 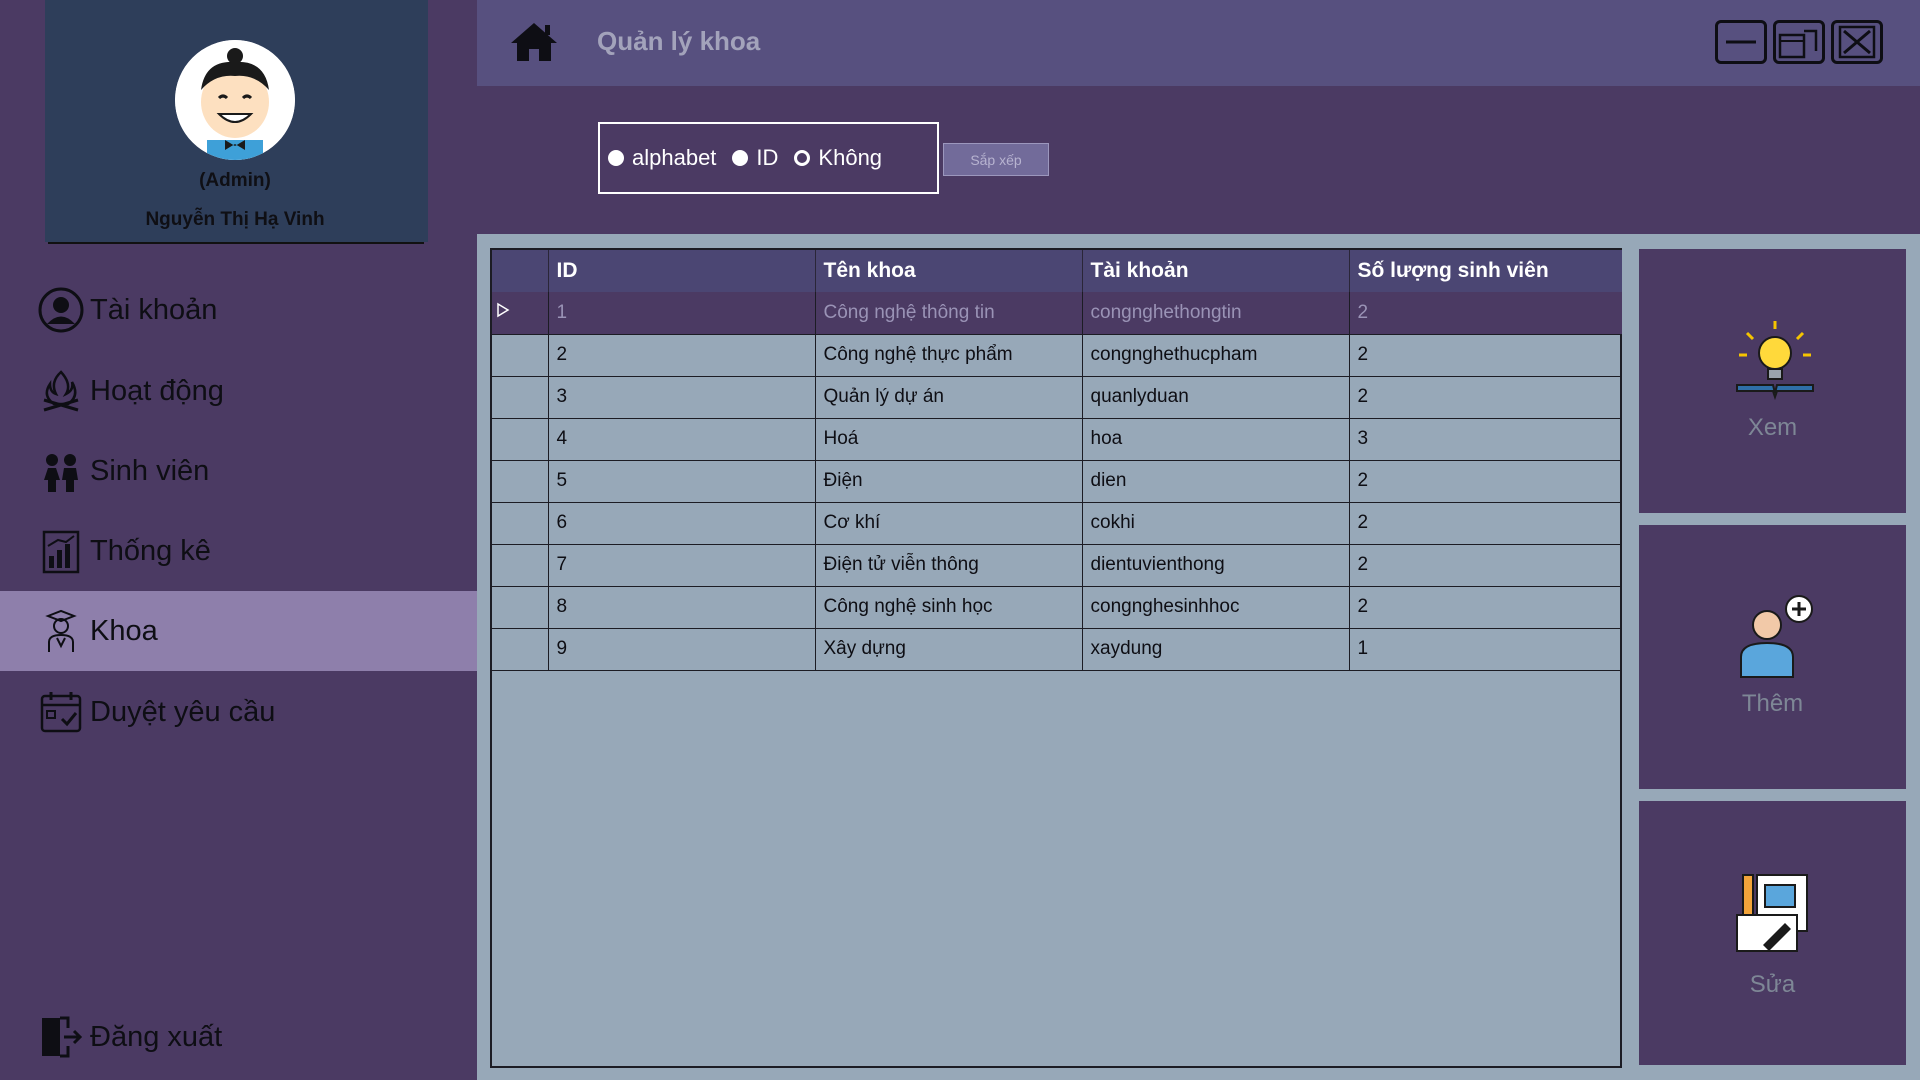 What do you see at coordinates (996, 159) in the screenshot?
I see `sort-button: Sắp xếp` at bounding box center [996, 159].